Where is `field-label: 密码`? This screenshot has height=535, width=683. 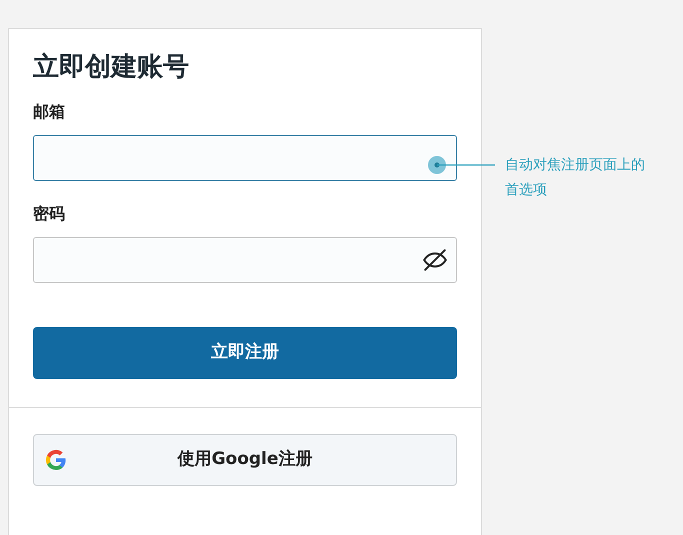
field-label: 密码 is located at coordinates (49, 214).